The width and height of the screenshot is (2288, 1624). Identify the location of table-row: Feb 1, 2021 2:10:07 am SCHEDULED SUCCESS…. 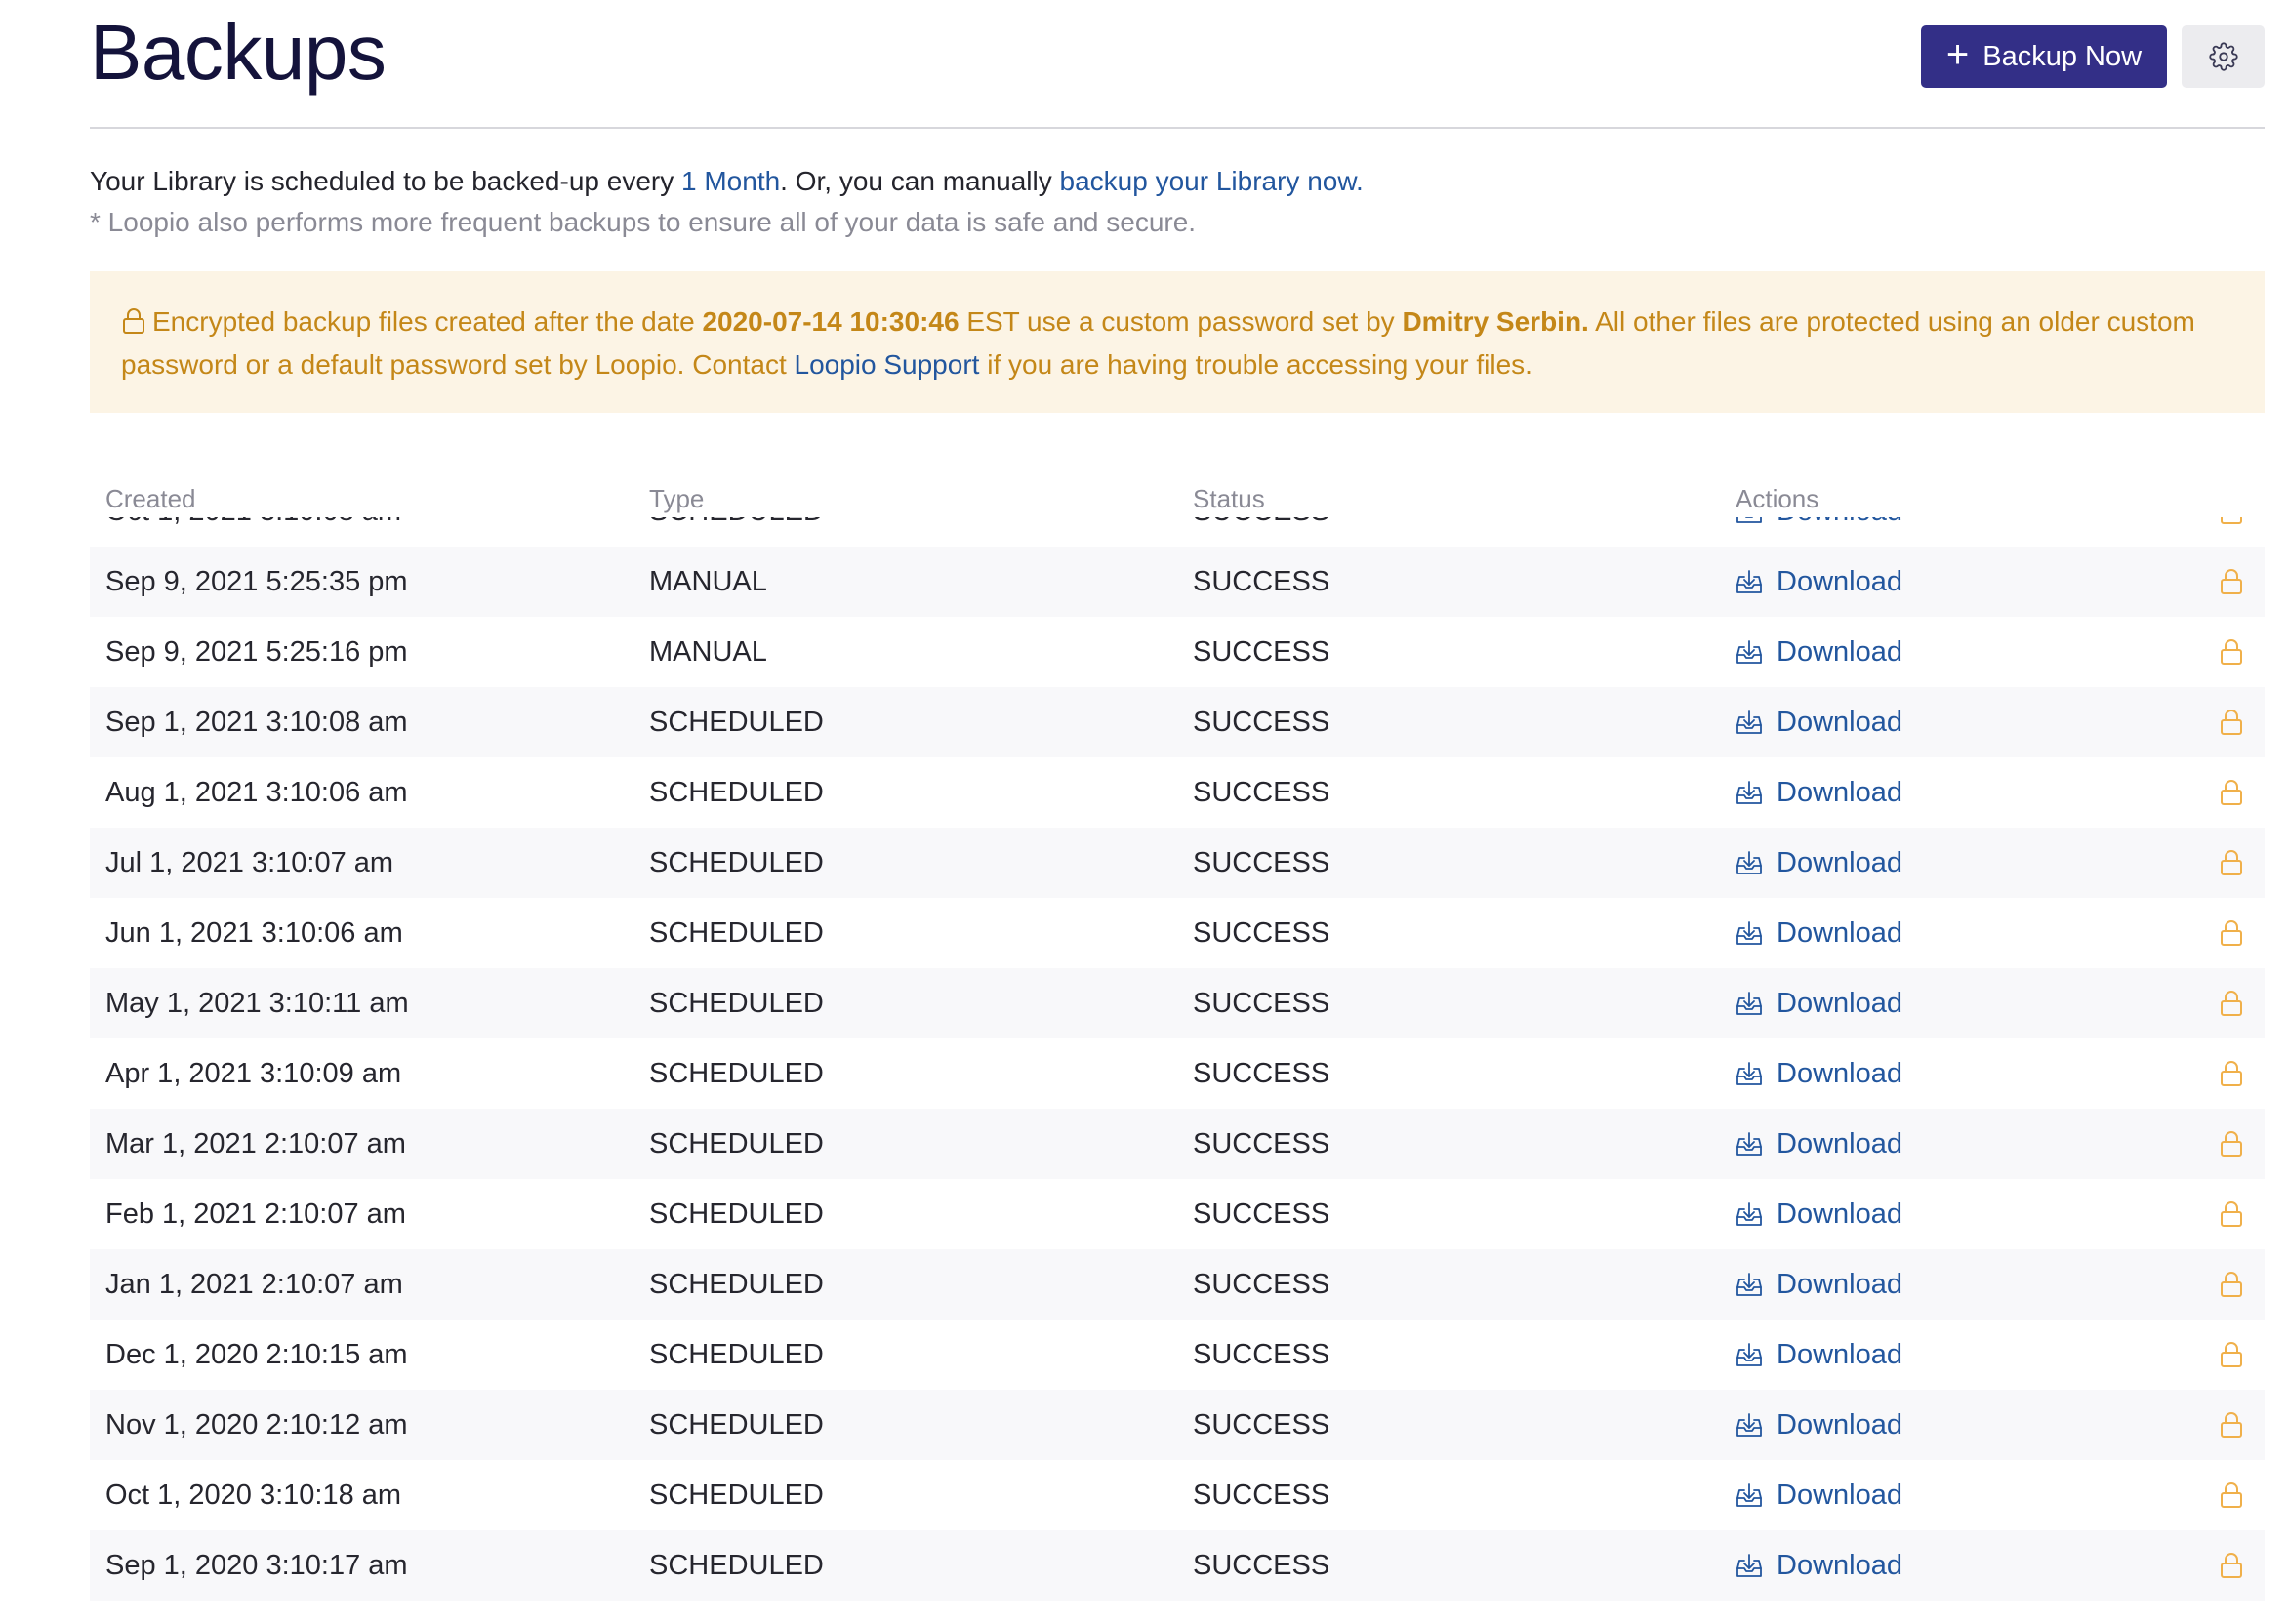
(1177, 1214).